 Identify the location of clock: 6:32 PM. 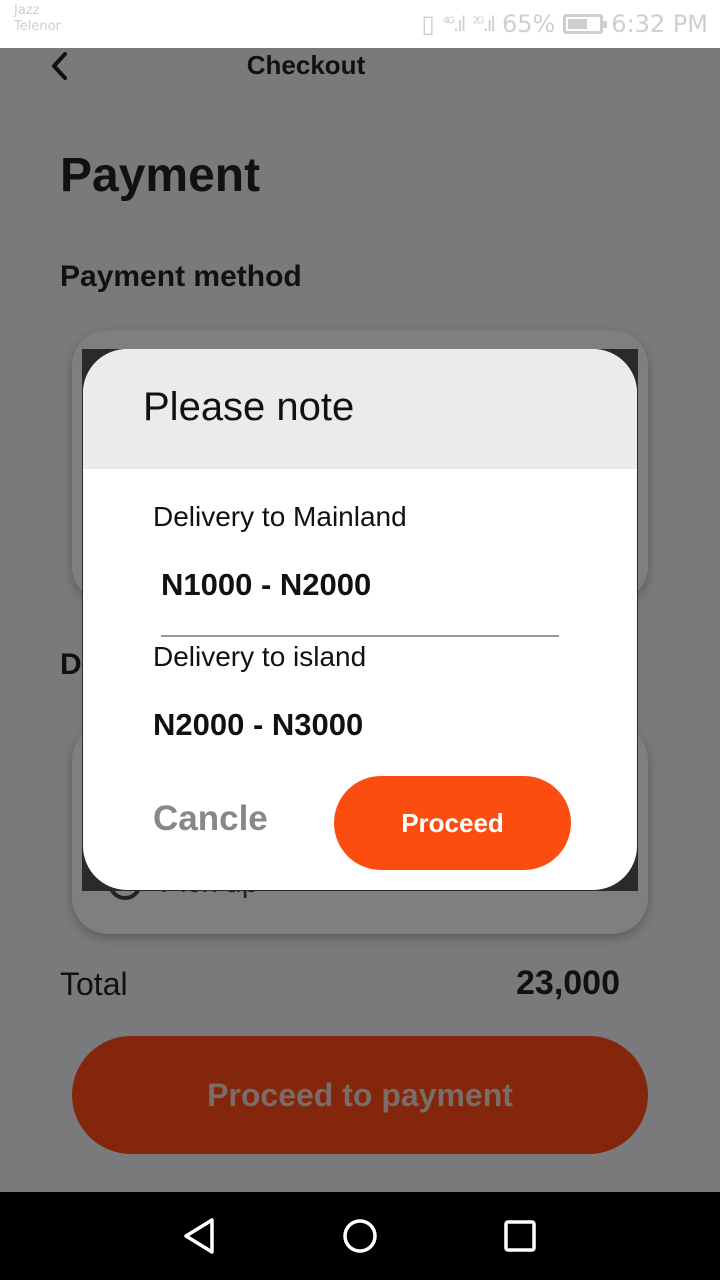
(659, 24).